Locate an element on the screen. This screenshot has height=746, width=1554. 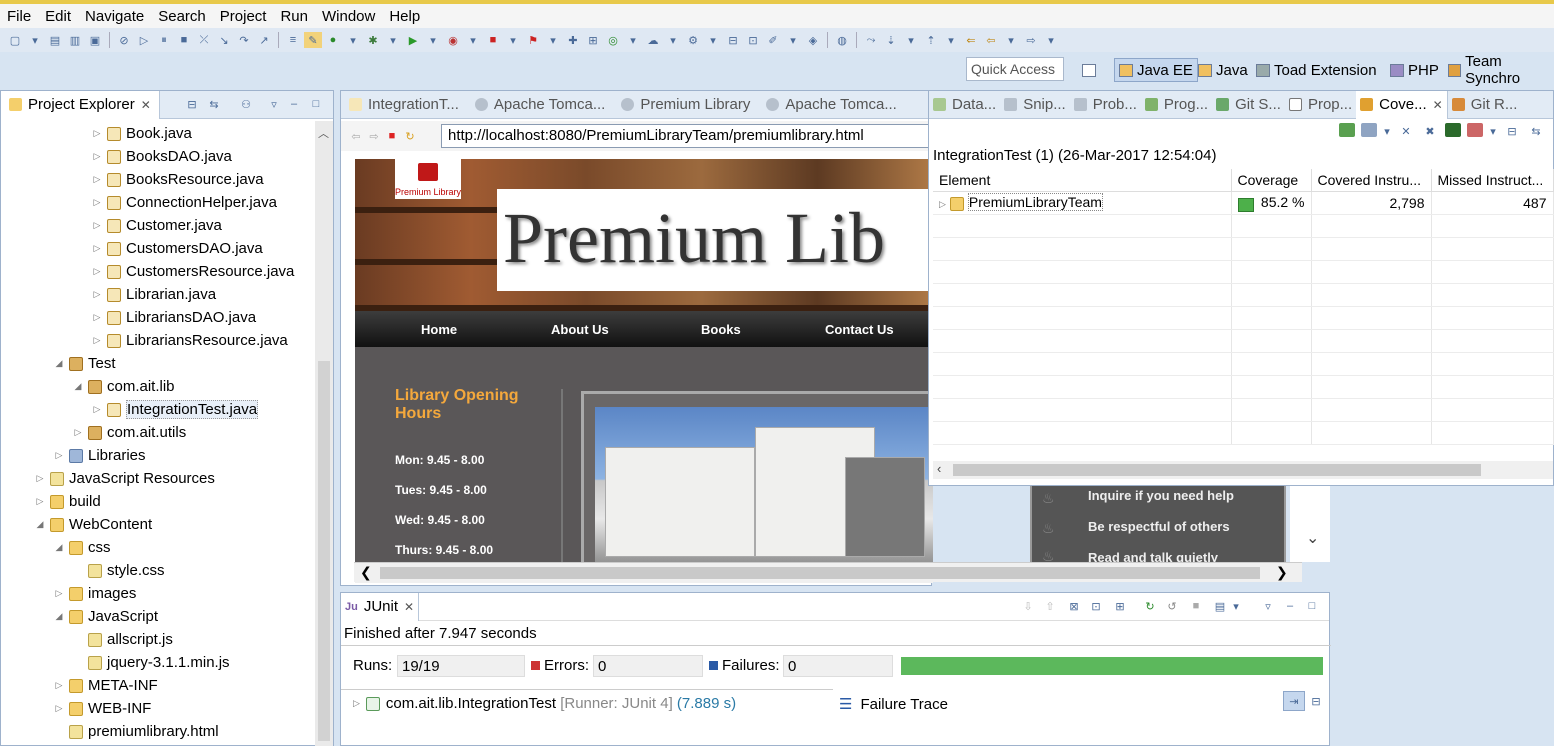
new-class-icon: ✚ is located at coordinates (573, 40).